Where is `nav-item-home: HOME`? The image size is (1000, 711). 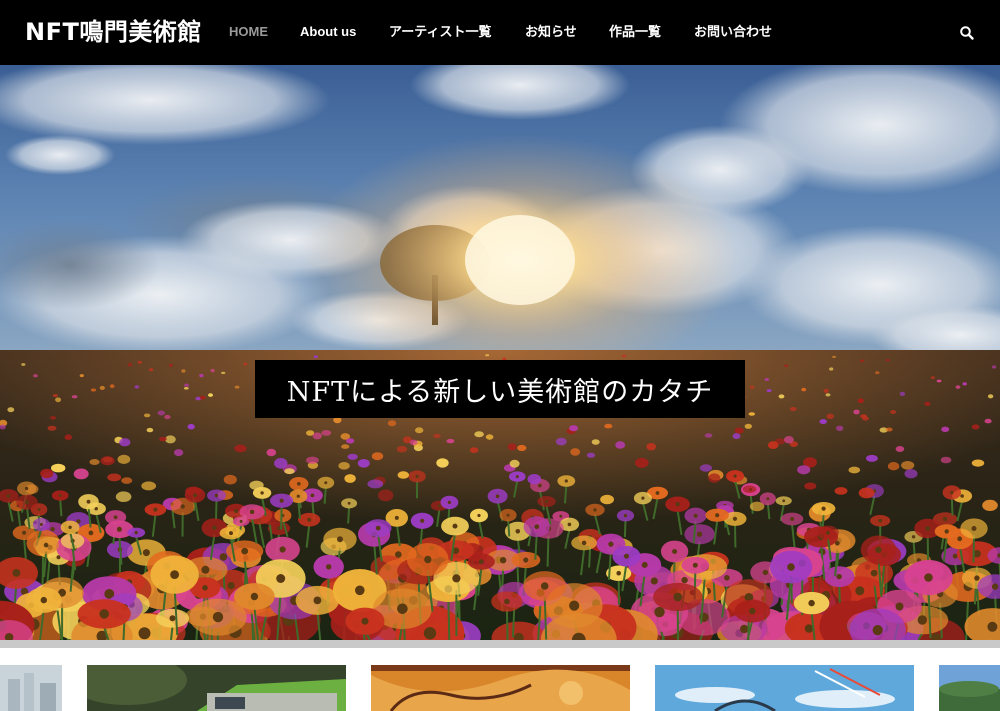
nav-item-home: HOME is located at coordinates (248, 32).